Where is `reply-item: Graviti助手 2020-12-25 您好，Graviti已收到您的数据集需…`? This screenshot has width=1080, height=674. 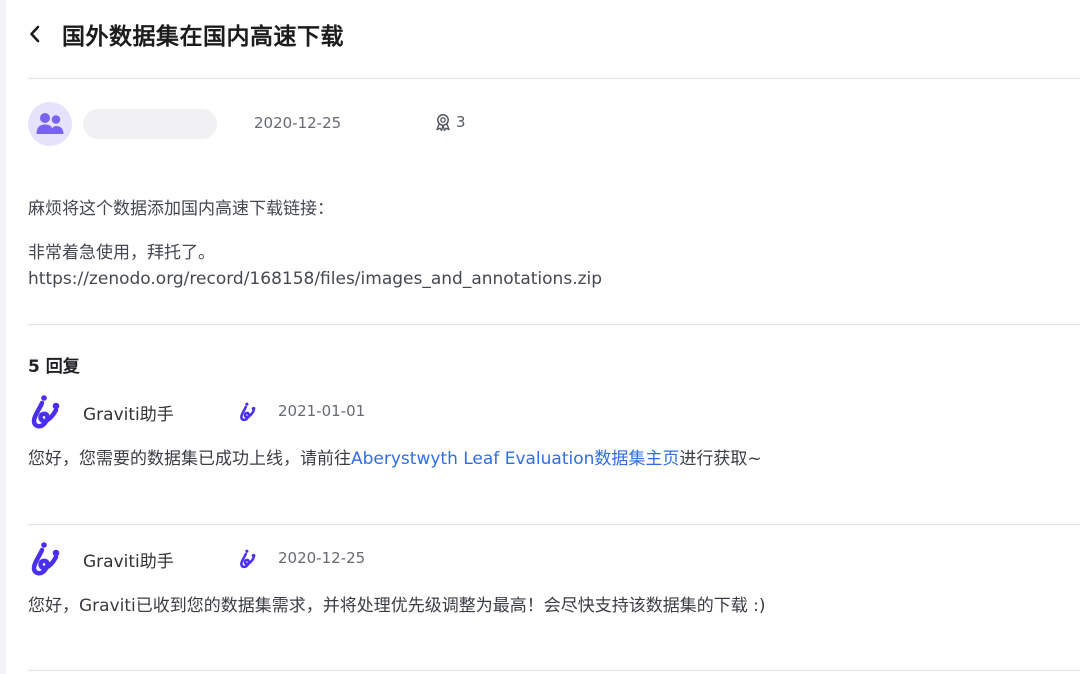 reply-item: Graviti助手 2020-12-25 您好，Graviti已收到您的数据集需… is located at coordinates (548, 580).